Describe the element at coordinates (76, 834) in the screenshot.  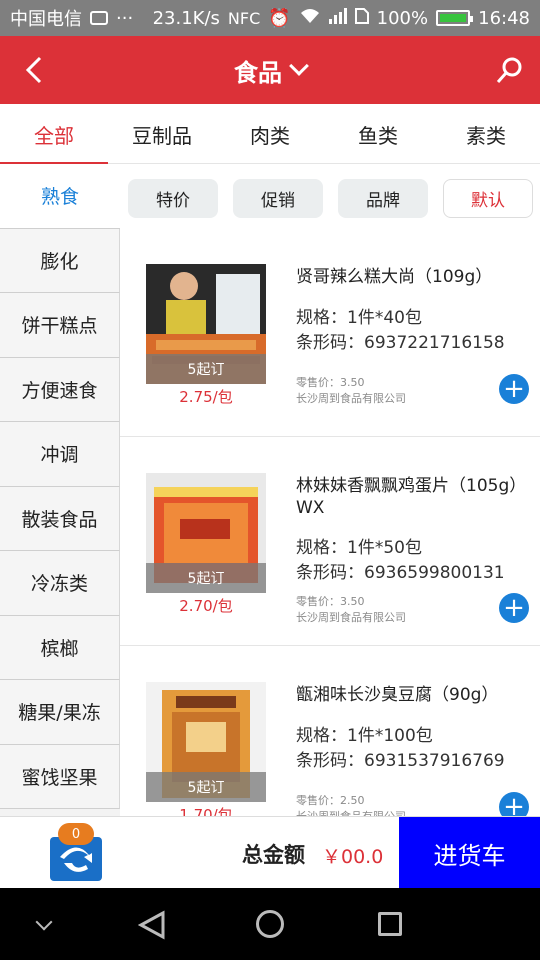
I see `cart-count-badge: 0` at that location.